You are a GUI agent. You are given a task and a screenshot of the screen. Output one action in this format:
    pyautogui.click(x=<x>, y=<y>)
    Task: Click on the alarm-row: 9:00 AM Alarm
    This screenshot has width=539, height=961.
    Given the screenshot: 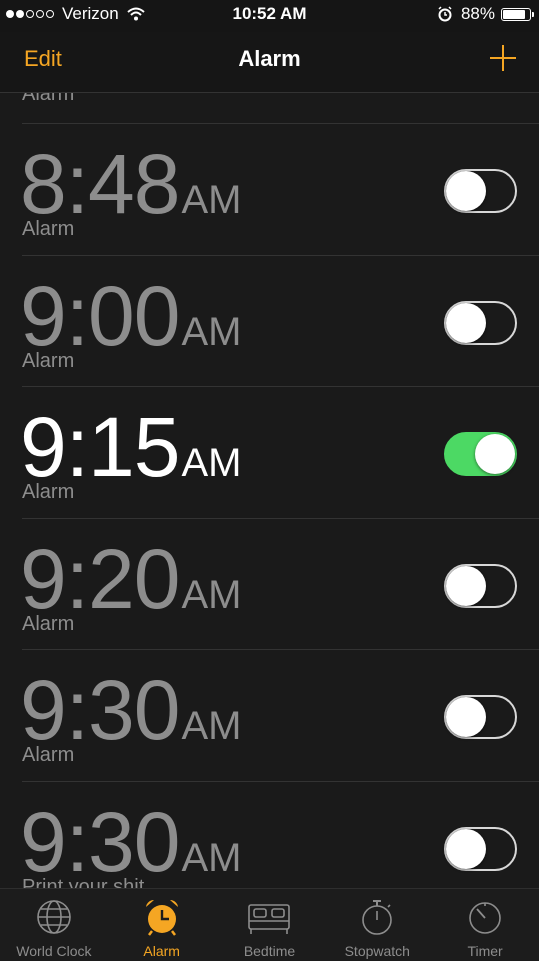 What is the action you would take?
    pyautogui.click(x=269, y=321)
    